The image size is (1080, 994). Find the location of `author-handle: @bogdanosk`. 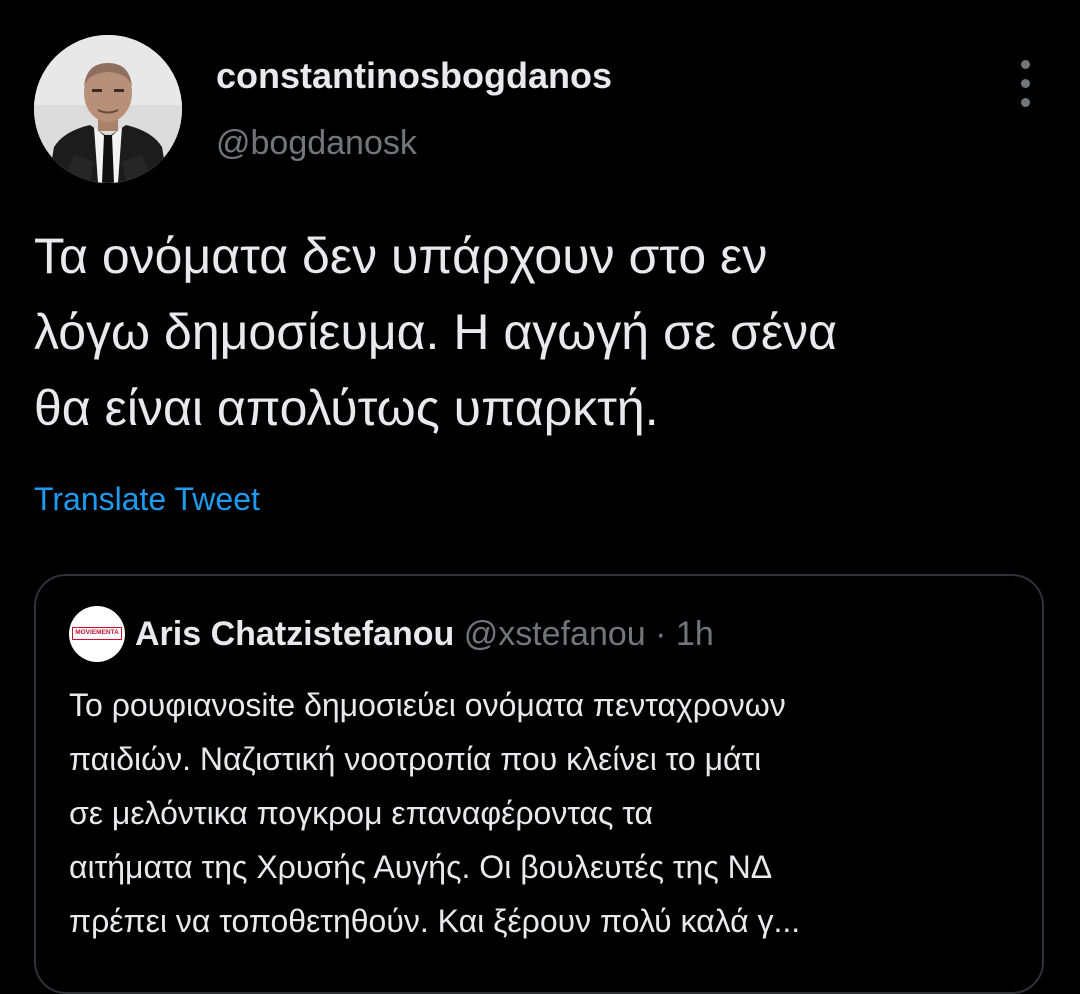

author-handle: @bogdanosk is located at coordinates (316, 143).